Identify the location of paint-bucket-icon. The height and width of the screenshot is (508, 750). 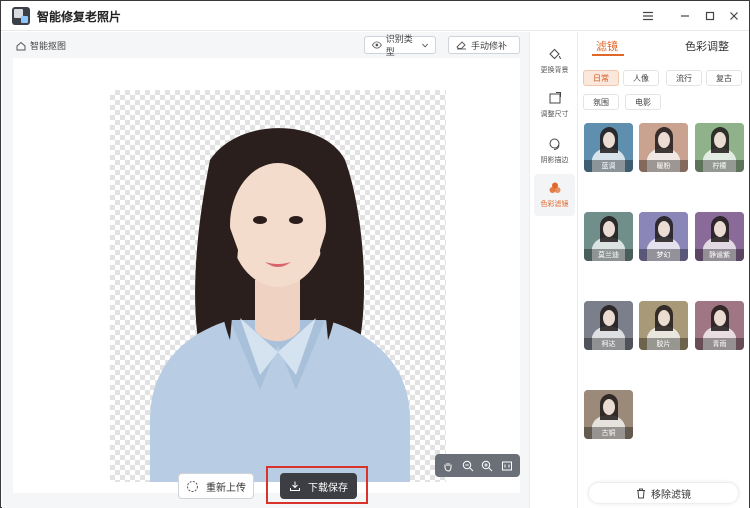
(554, 54).